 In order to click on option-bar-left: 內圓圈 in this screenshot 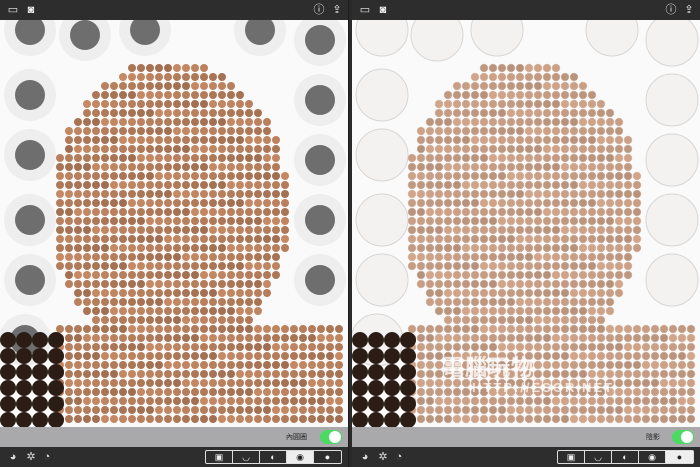, I will do `click(174, 437)`.